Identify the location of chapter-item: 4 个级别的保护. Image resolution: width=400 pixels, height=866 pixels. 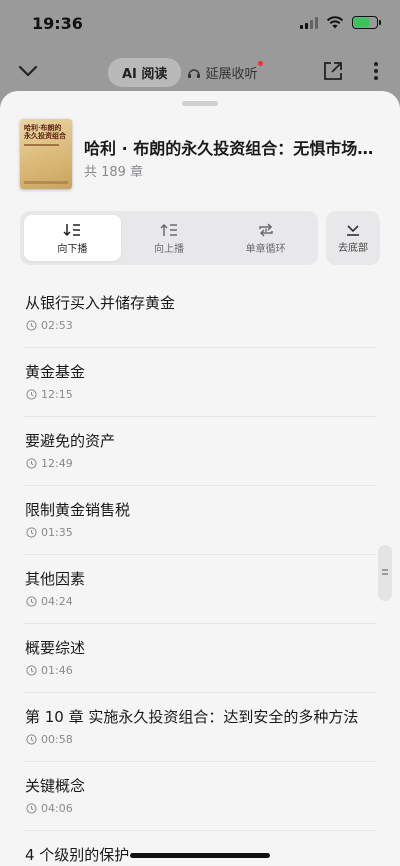
(200, 848).